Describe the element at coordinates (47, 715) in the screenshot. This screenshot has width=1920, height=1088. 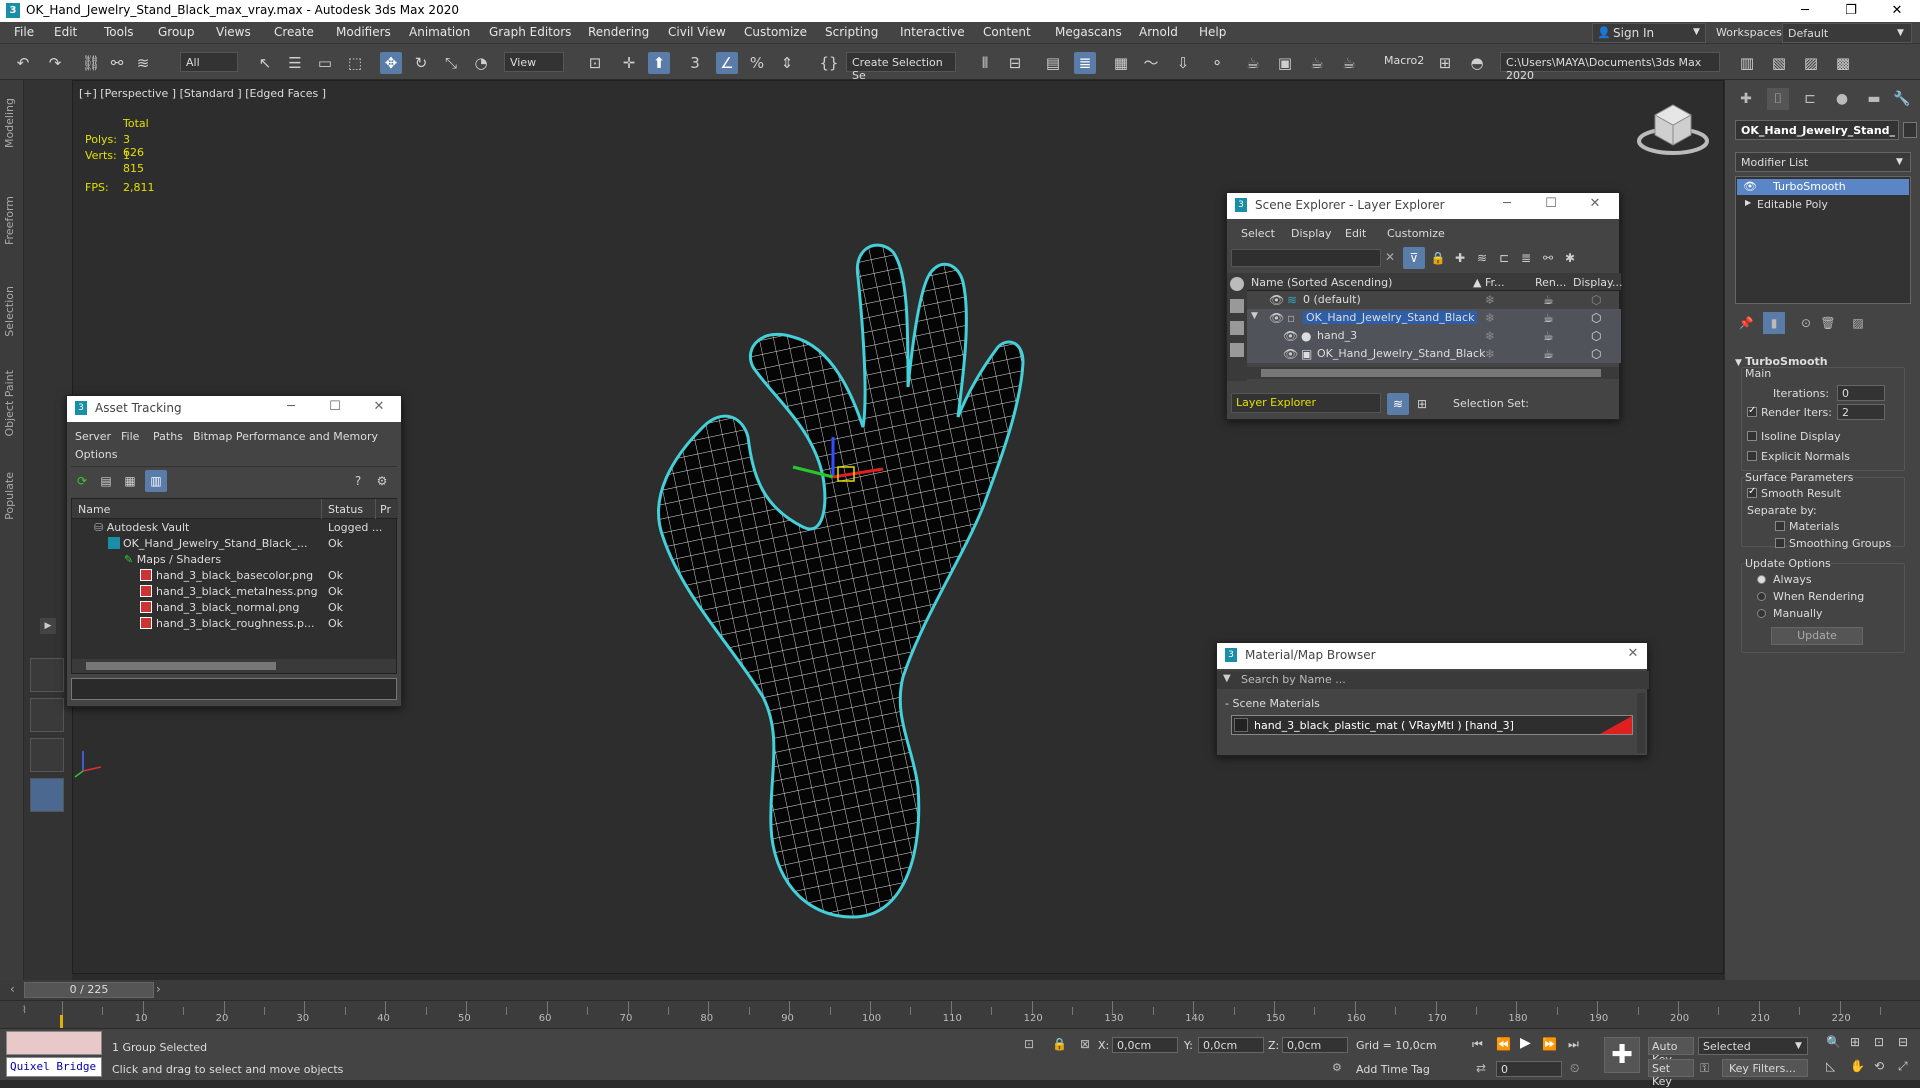
I see `viewport-layout-split-icon` at that location.